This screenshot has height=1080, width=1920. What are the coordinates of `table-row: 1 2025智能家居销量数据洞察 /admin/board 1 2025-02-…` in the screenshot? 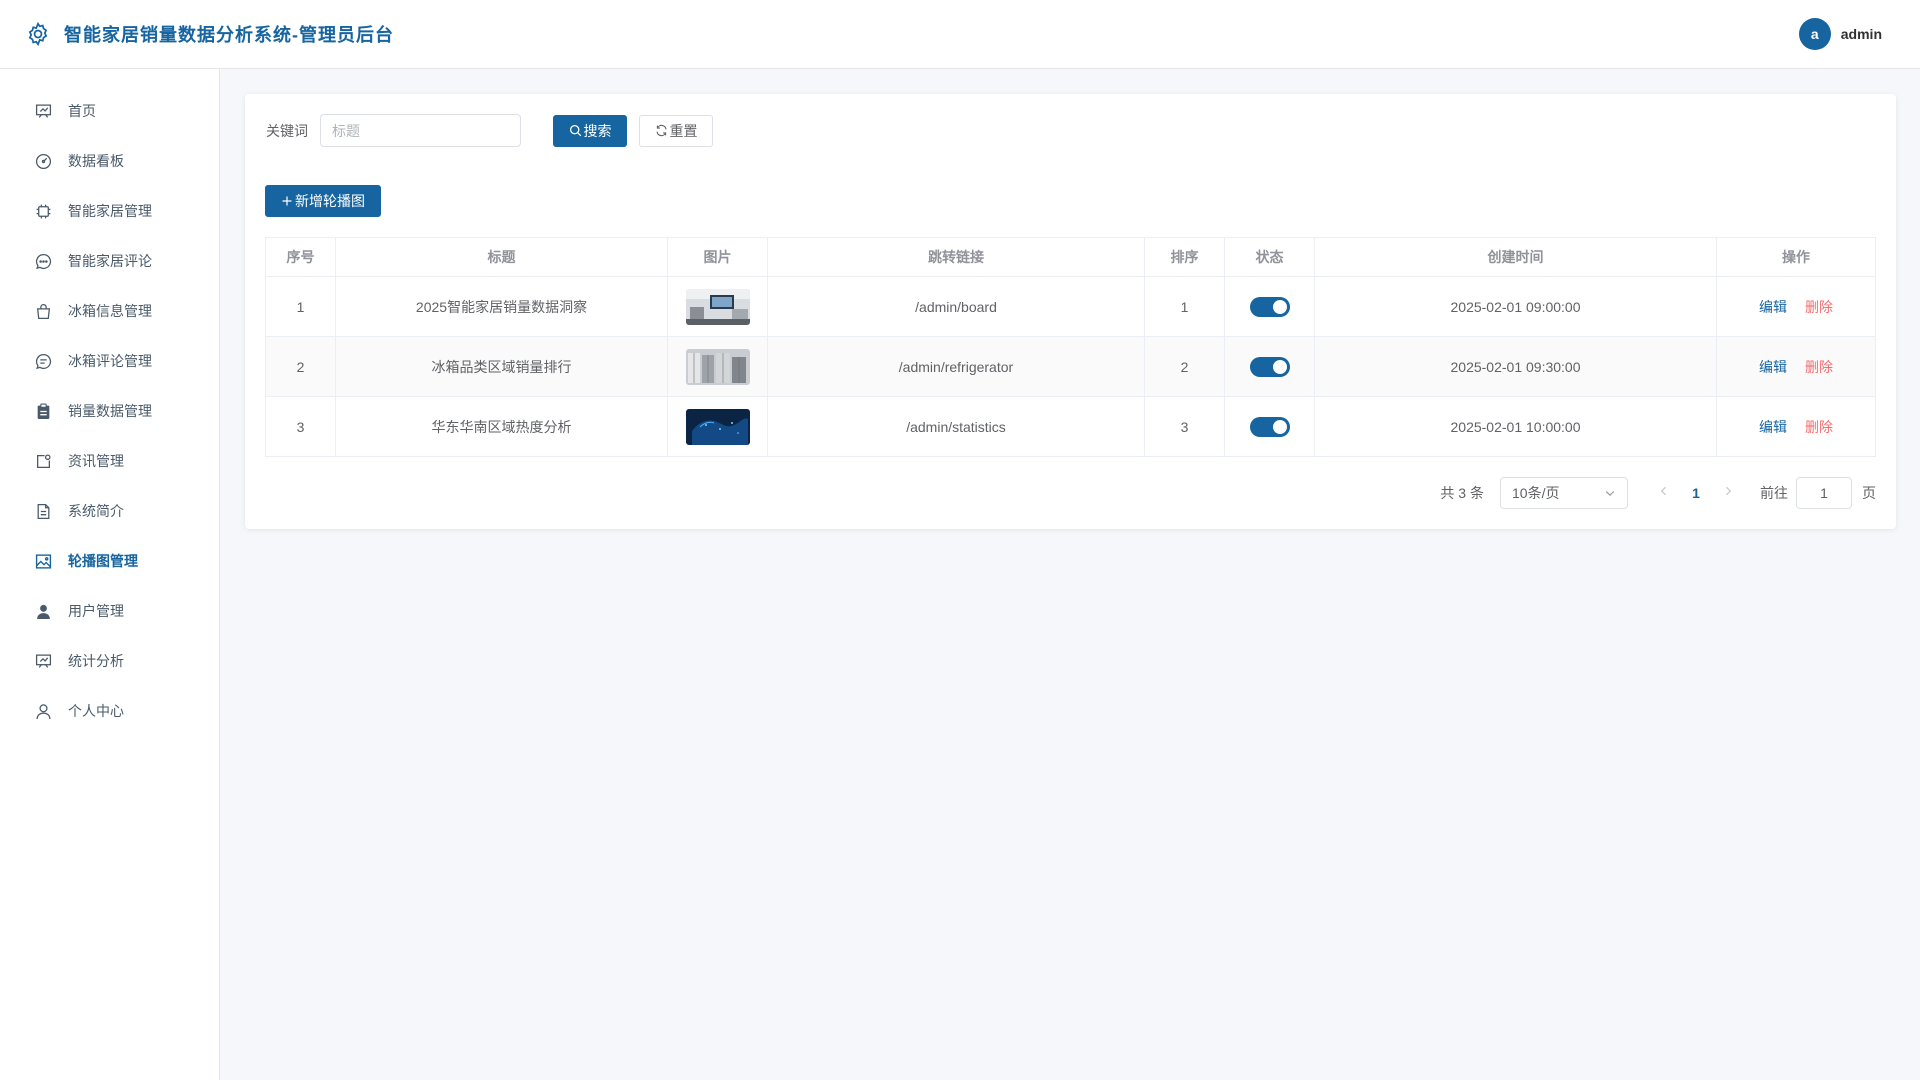 It's located at (1070, 306).